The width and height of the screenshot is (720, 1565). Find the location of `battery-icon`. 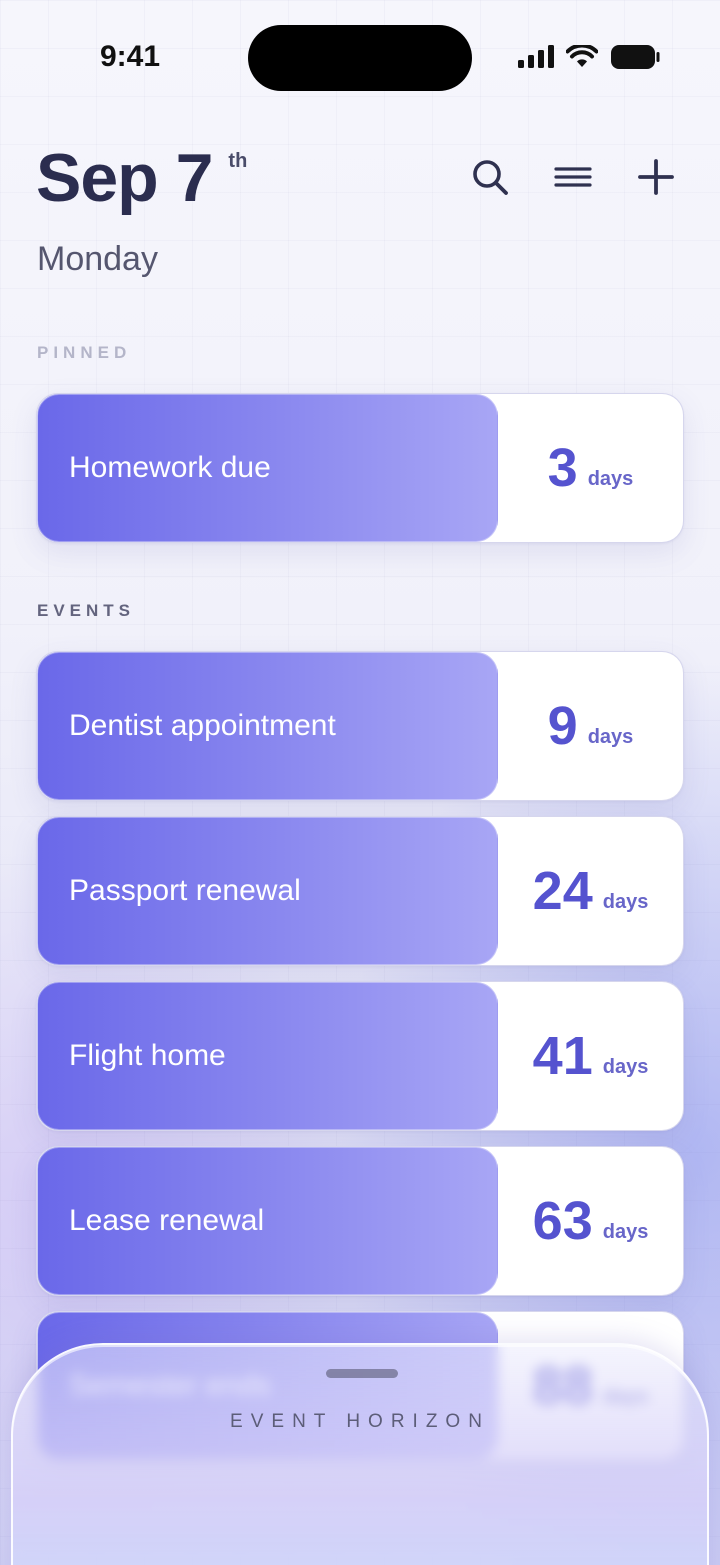

battery-icon is located at coordinates (635, 57).